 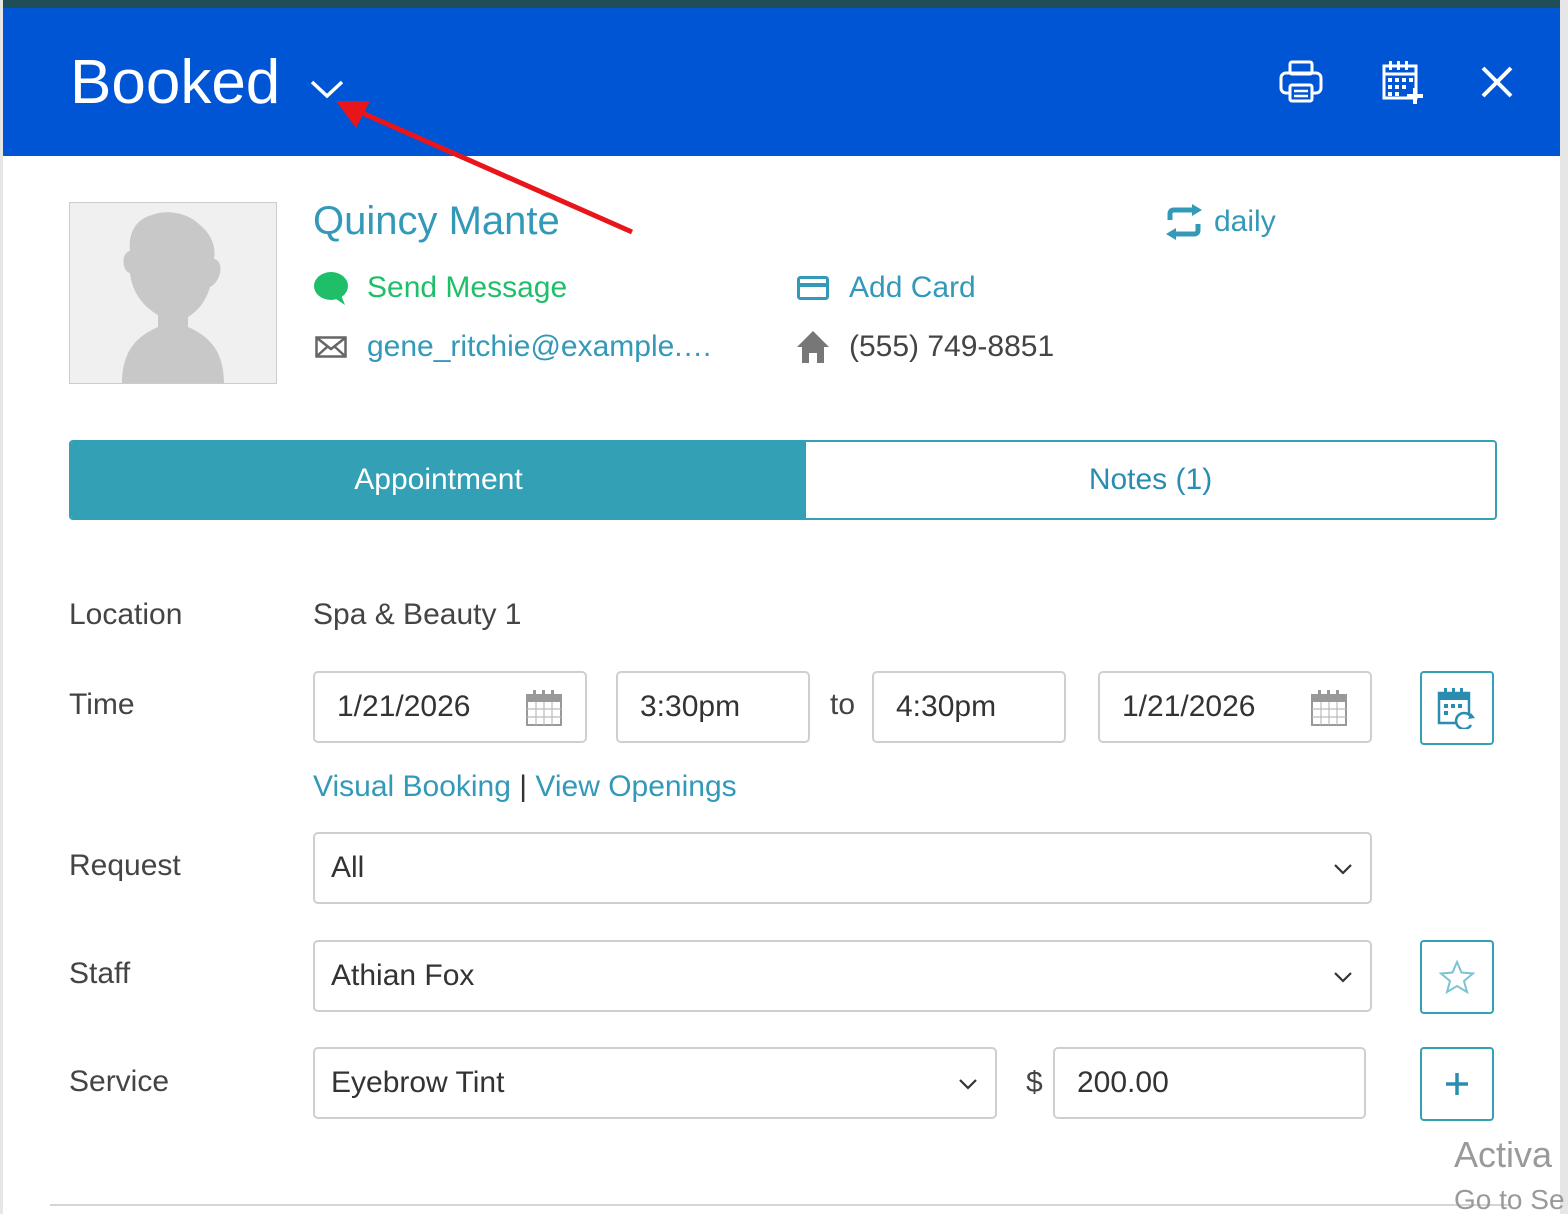 I want to click on time-to-label: to, so click(x=843, y=704).